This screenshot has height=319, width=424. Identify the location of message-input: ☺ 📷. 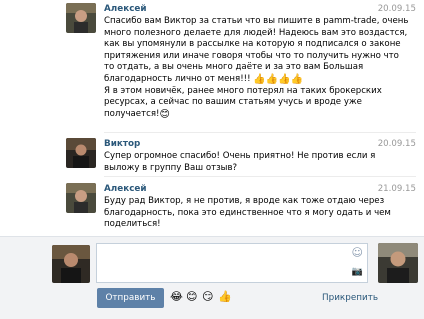
(232, 263).